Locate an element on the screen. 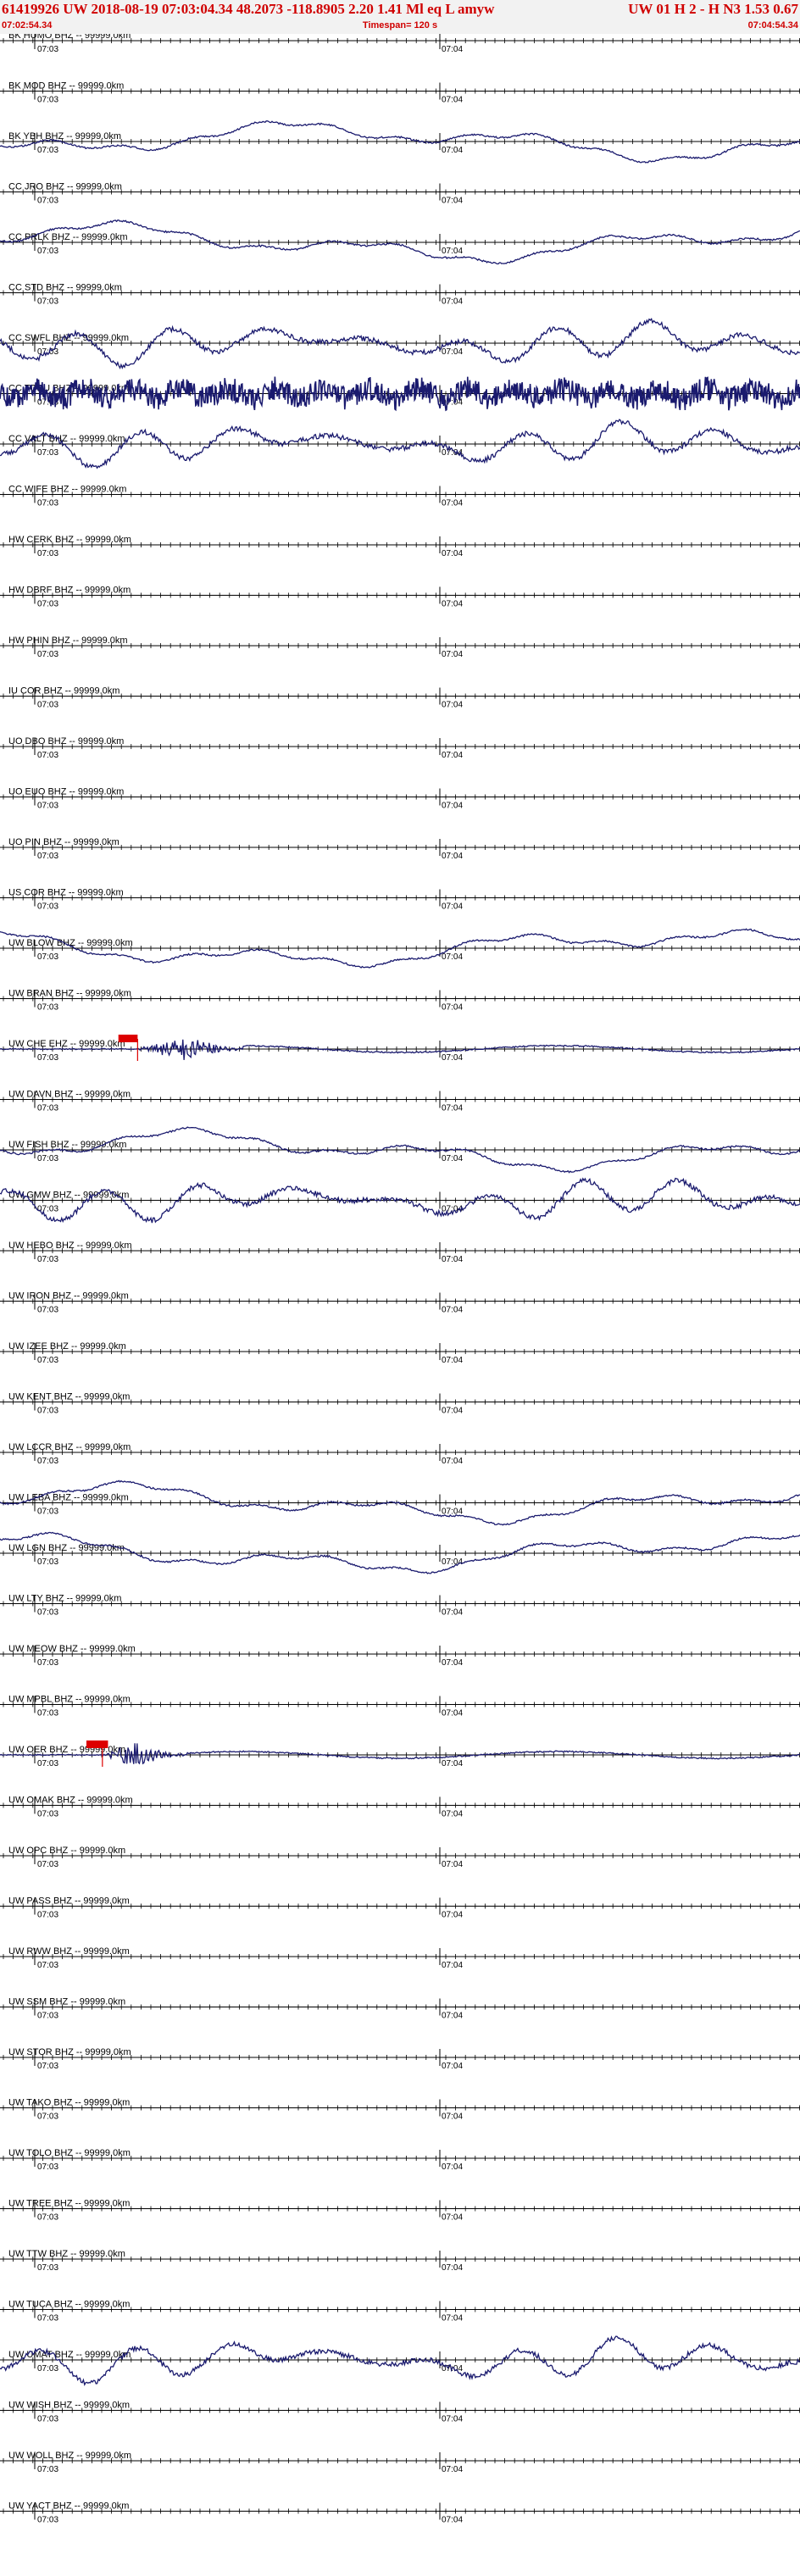  trace-label: IU COR BHZ -- 99999.0km is located at coordinates (63, 691).